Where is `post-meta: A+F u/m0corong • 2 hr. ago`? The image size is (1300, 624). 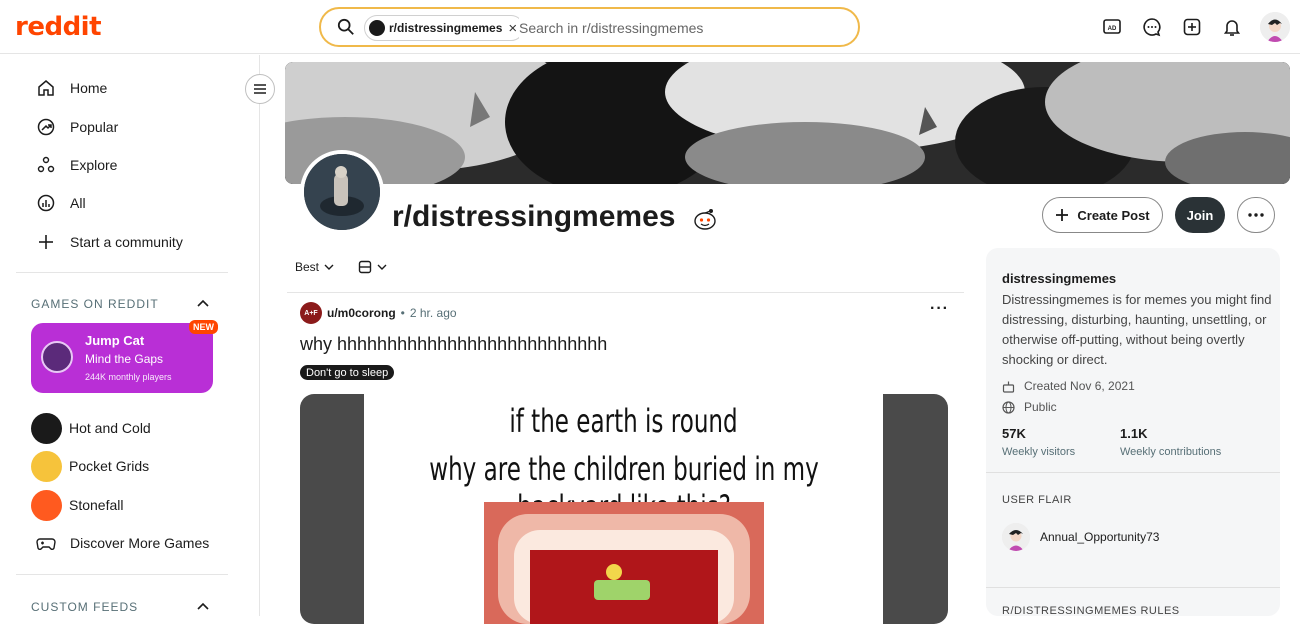
post-meta: A+F u/m0corong • 2 hr. ago is located at coordinates (378, 313).